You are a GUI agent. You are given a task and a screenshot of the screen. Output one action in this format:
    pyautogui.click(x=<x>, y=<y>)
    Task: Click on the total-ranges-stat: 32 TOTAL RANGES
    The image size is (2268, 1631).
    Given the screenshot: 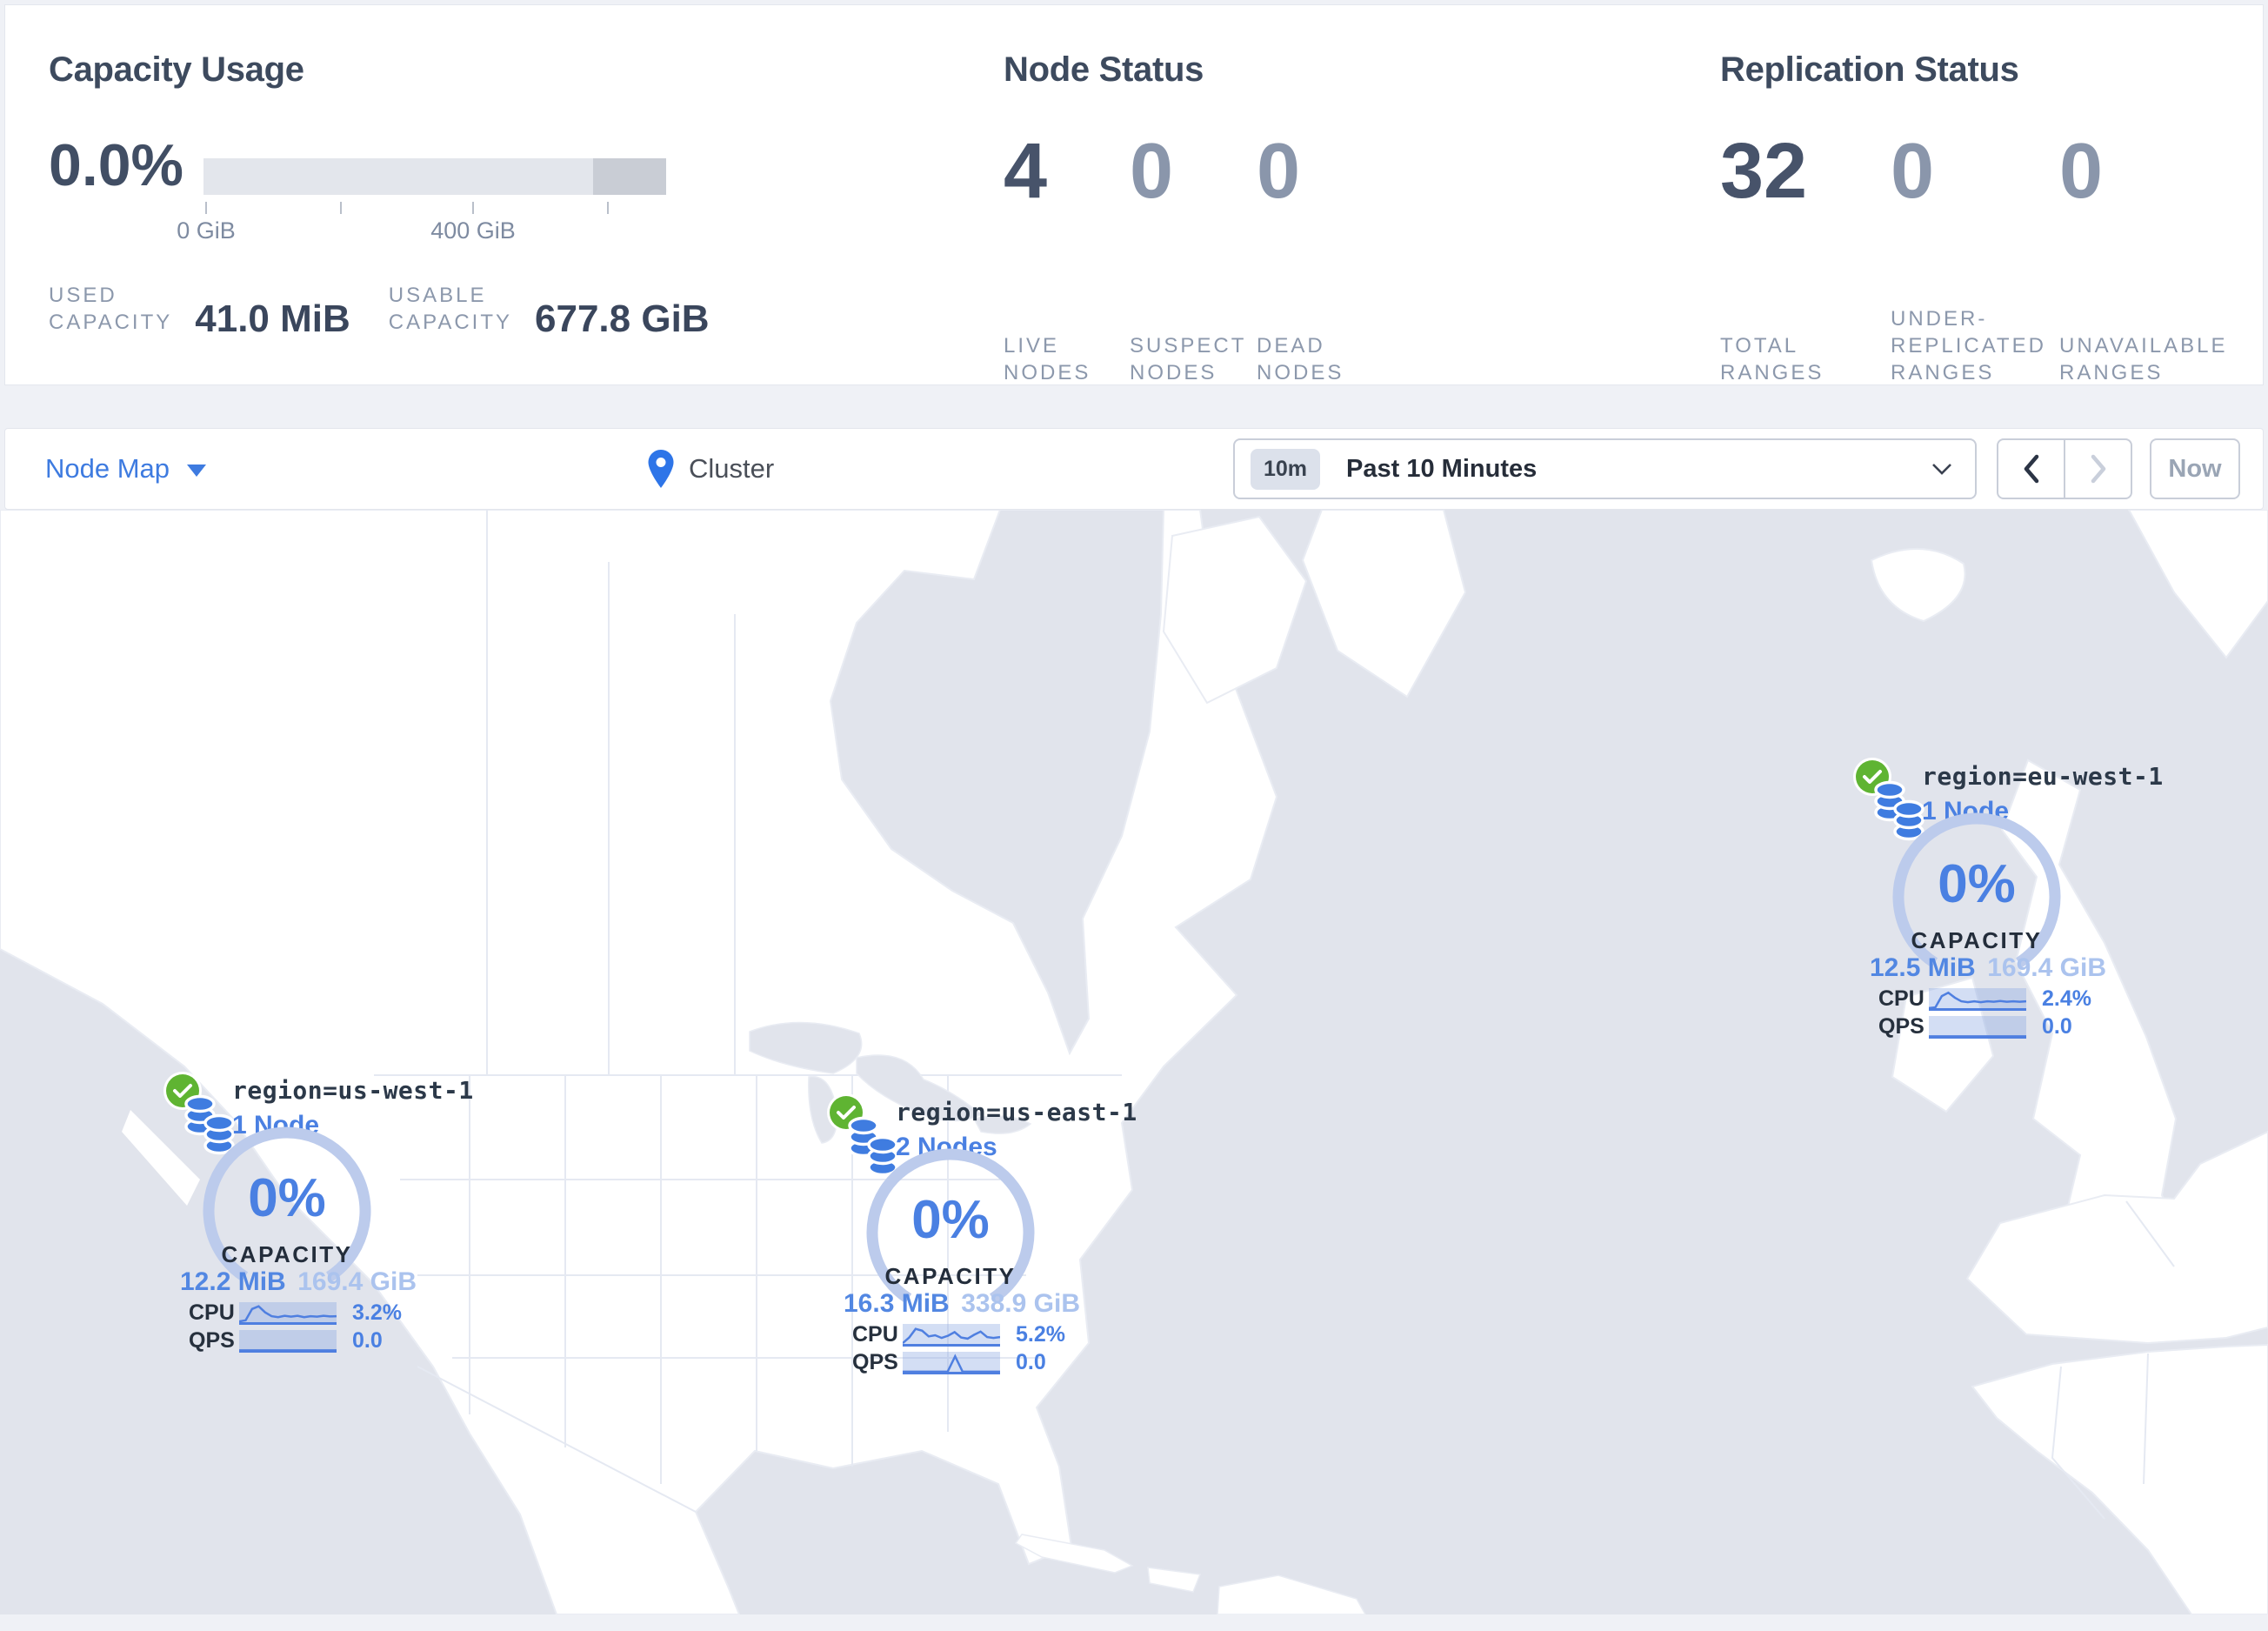 What is the action you would take?
    pyautogui.click(x=1805, y=259)
    